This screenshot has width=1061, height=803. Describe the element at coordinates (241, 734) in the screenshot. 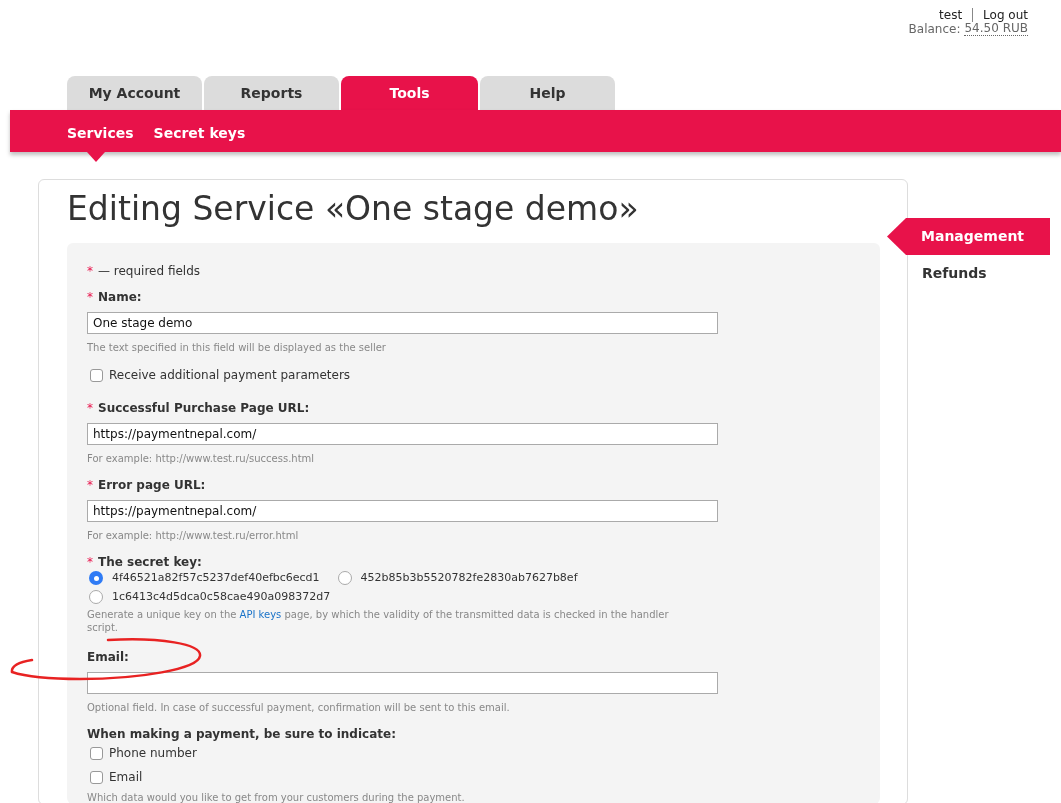

I see `field-label: When making a payment, be sure to indicate:` at that location.